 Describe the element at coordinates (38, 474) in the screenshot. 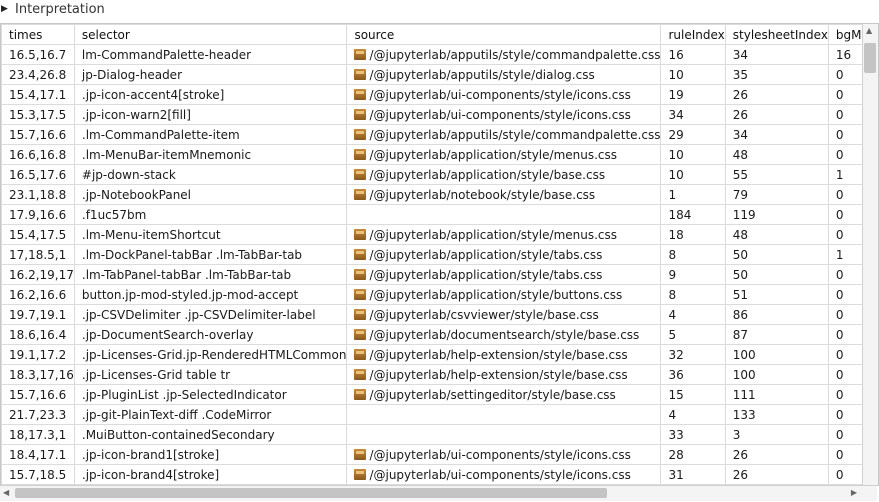

I see `cell-times: 15.7,18.5` at that location.